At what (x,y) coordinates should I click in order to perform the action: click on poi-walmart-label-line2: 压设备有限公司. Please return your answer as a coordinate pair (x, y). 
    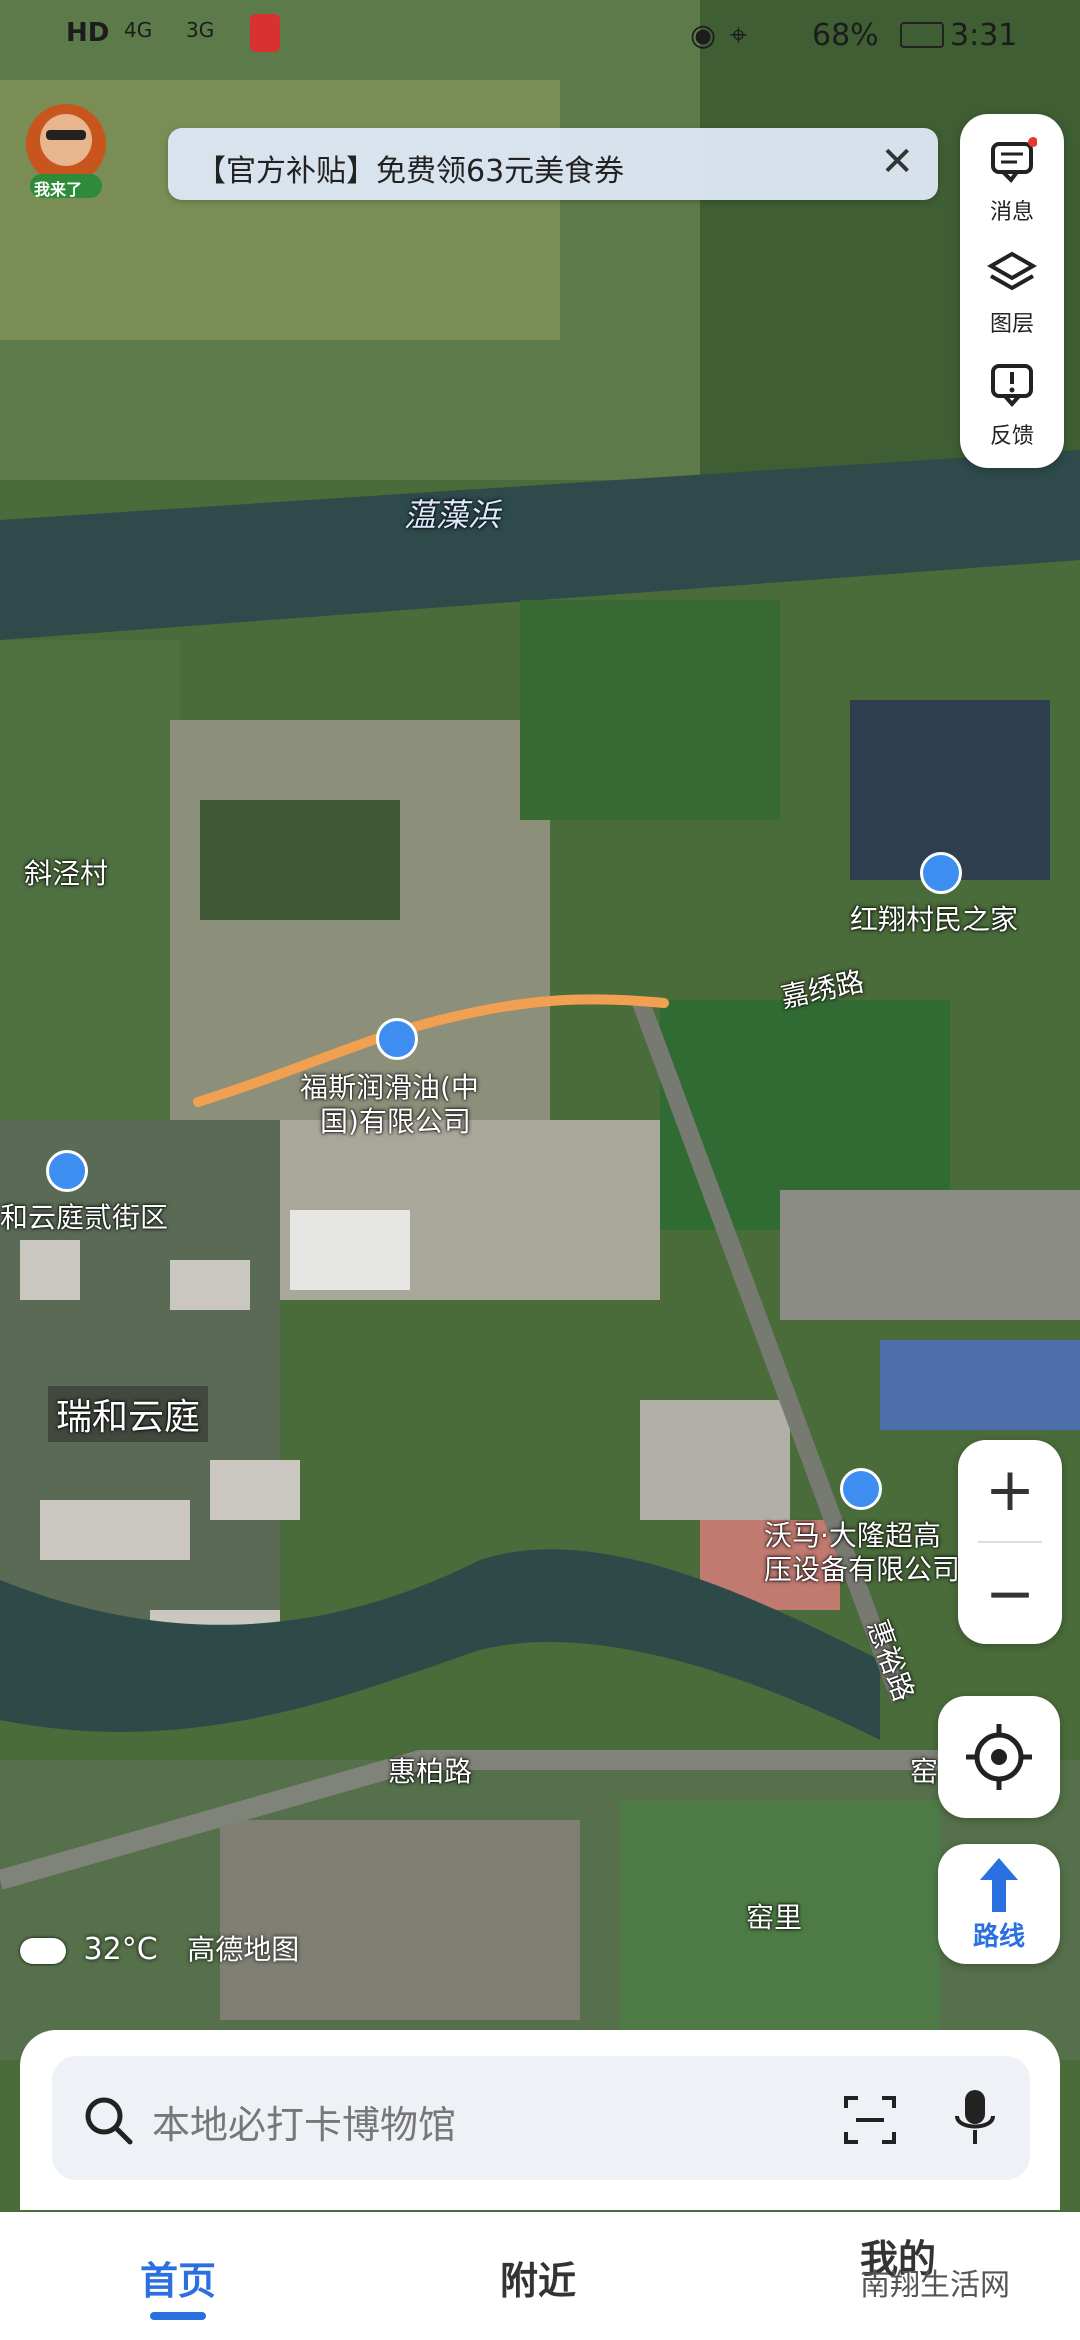
    Looking at the image, I should click on (862, 1568).